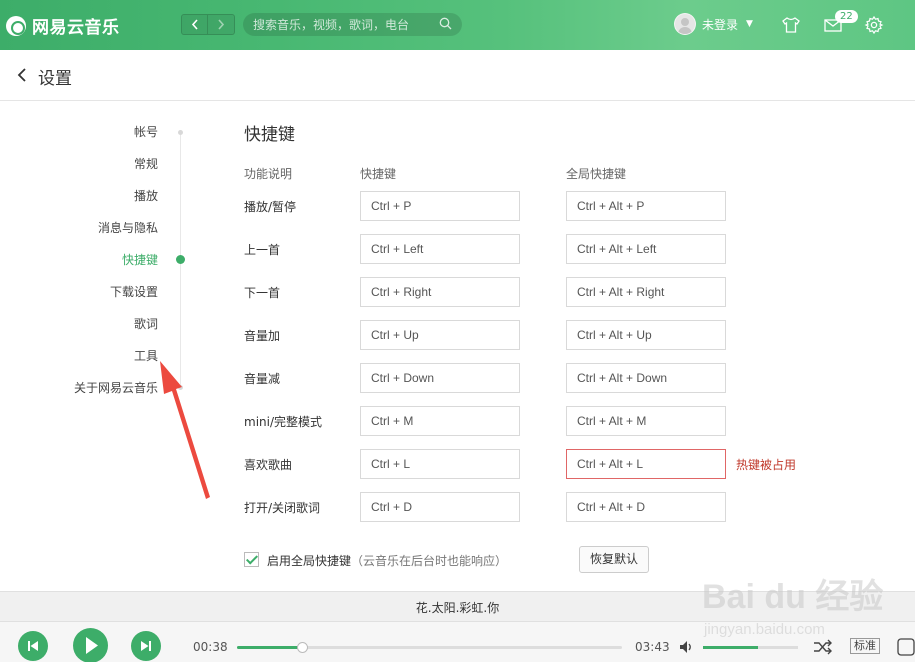 The height and width of the screenshot is (662, 915). I want to click on baidu-watermark-logo: Bai du 经验 jingyan.baidu.com, so click(792, 607).